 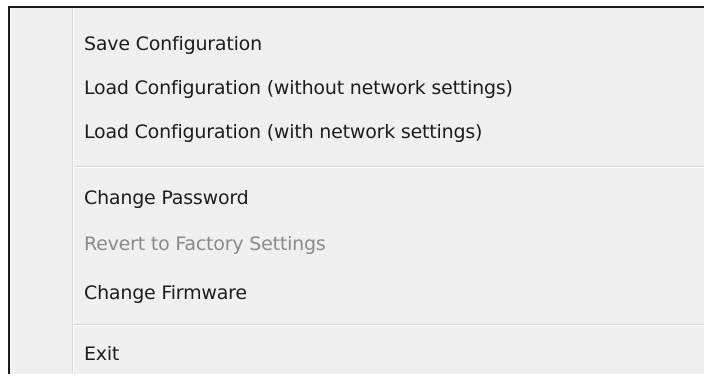 What do you see at coordinates (166, 198) in the screenshot?
I see `menu-item-label: Change Password` at bounding box center [166, 198].